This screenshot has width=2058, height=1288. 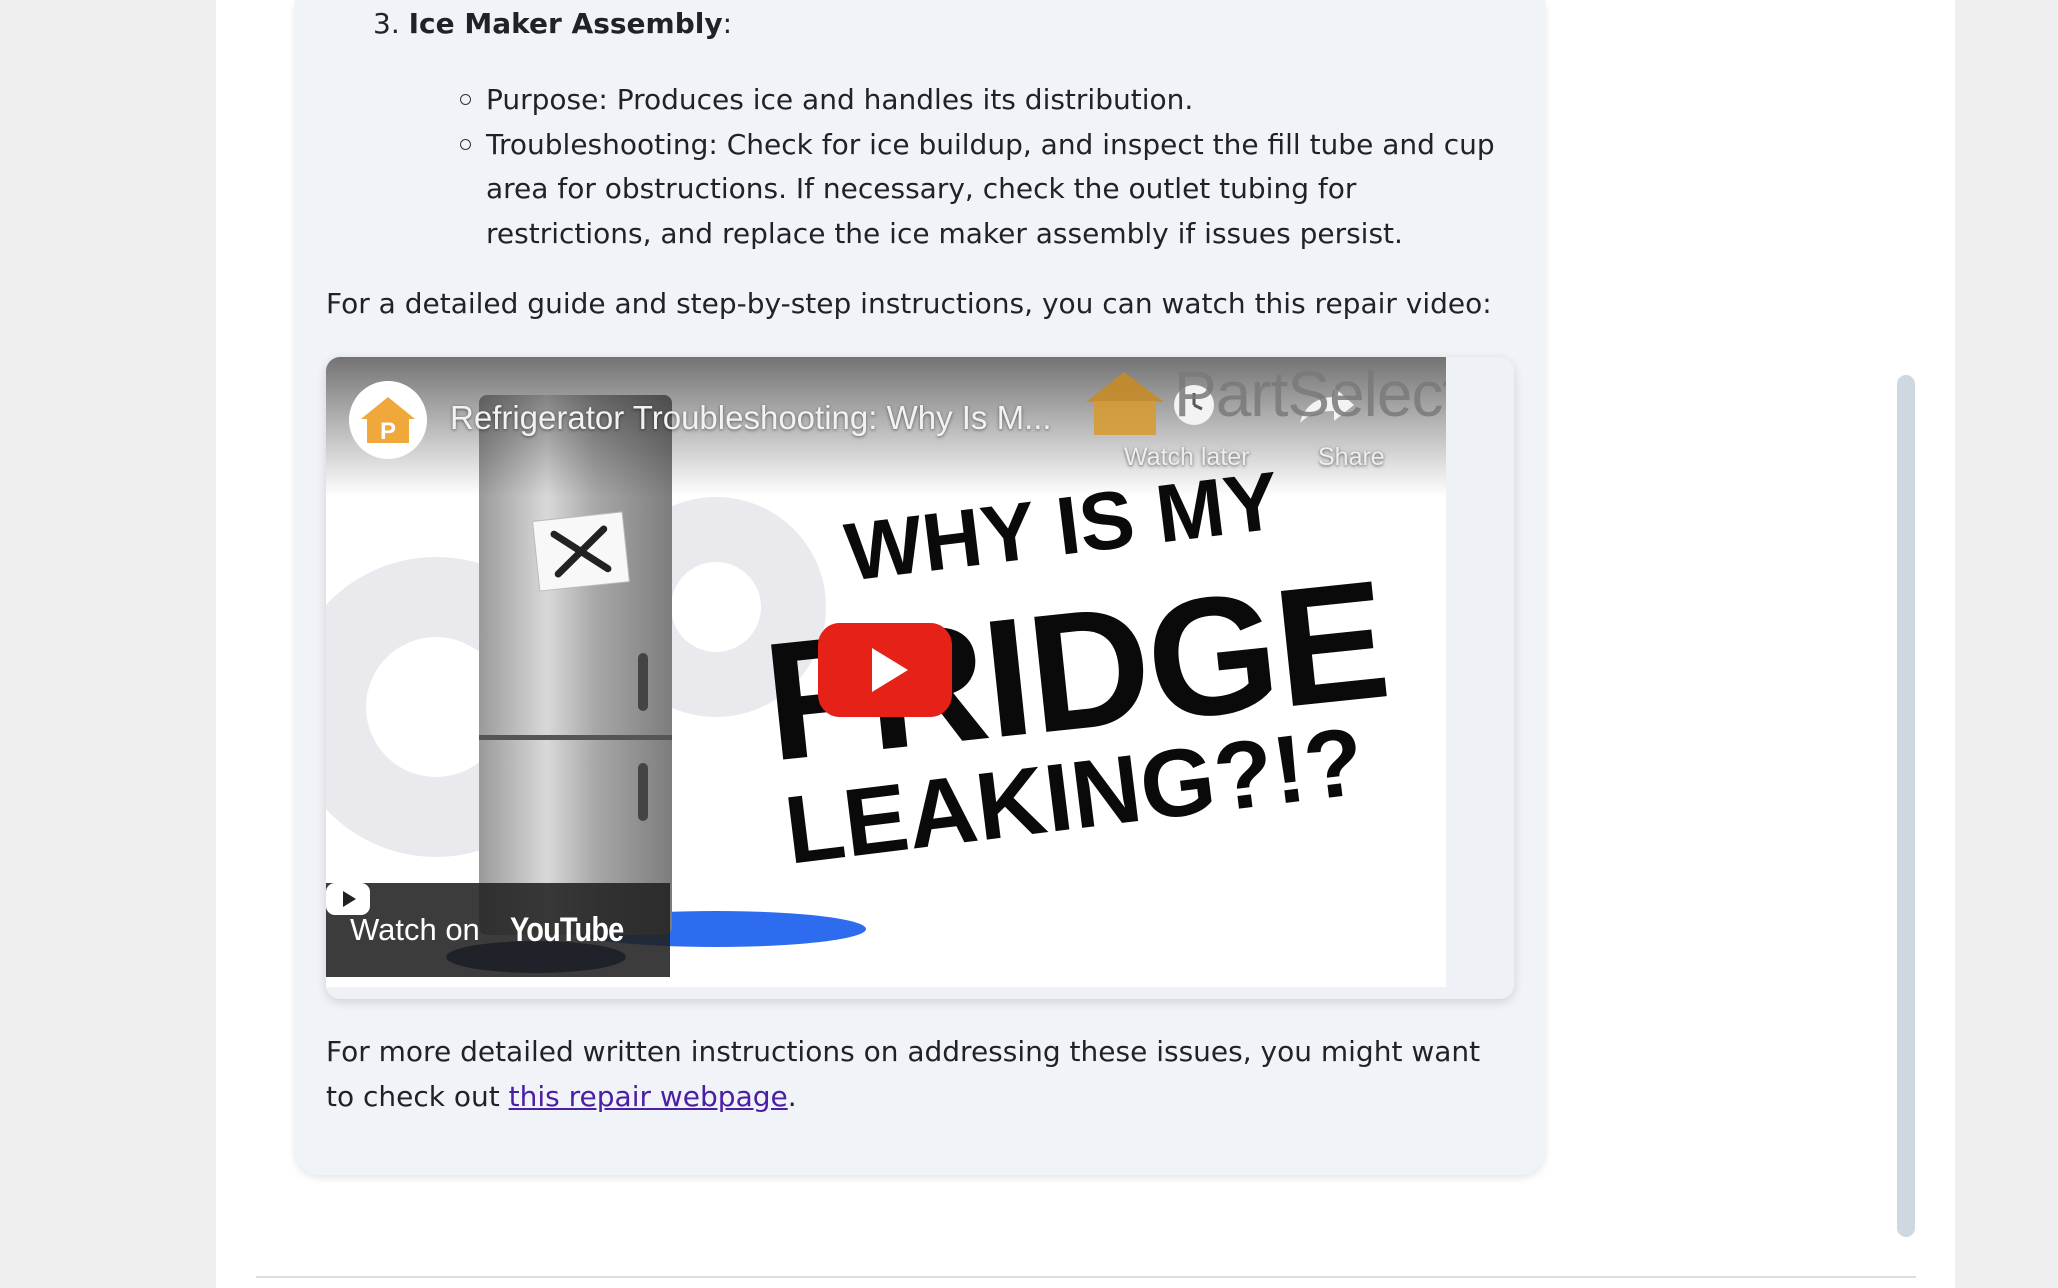 I want to click on list-item-title: Ice Maker Assembly, so click(x=565, y=23).